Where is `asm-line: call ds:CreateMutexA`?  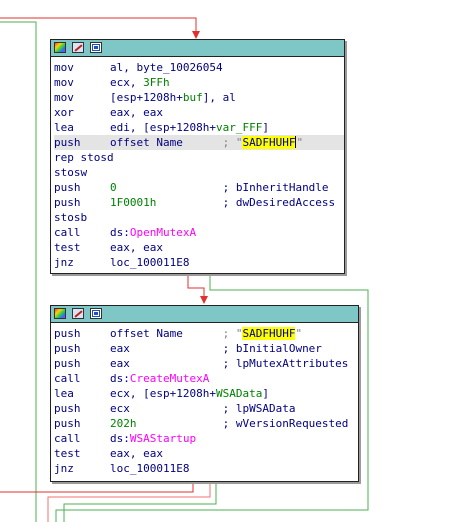 asm-line: call ds:CreateMutexA is located at coordinates (206, 378).